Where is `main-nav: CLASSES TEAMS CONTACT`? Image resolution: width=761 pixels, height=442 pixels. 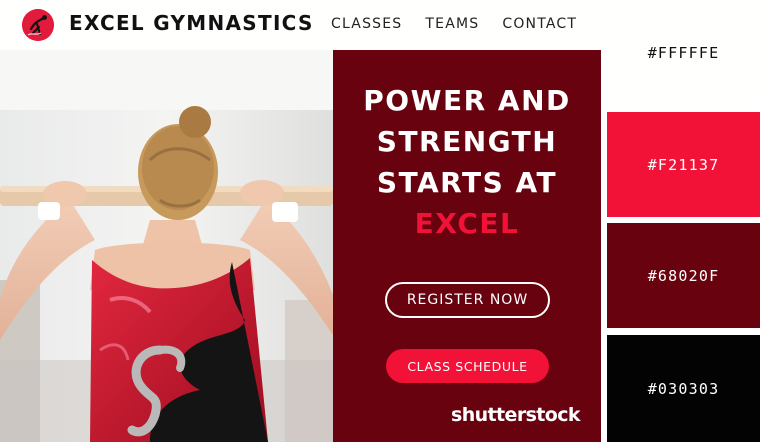
main-nav: CLASSES TEAMS CONTACT is located at coordinates (454, 24).